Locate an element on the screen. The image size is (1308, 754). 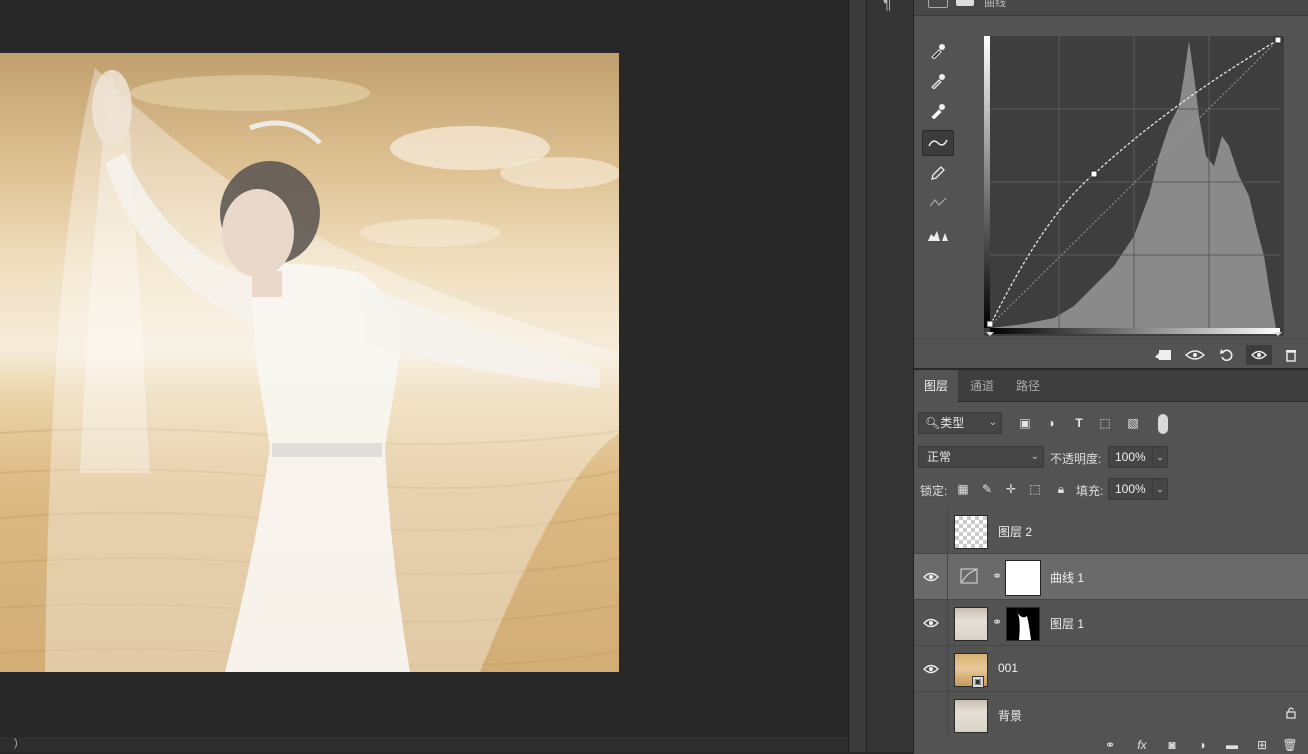
tab-channels: 通道 is located at coordinates (982, 386).